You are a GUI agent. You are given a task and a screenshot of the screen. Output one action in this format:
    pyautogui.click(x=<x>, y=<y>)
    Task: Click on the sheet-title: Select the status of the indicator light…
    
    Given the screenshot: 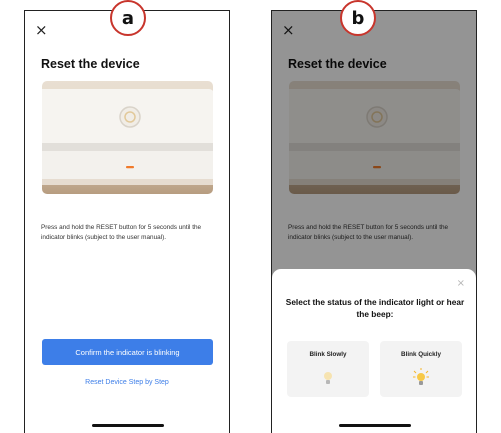 What is the action you would take?
    pyautogui.click(x=375, y=308)
    